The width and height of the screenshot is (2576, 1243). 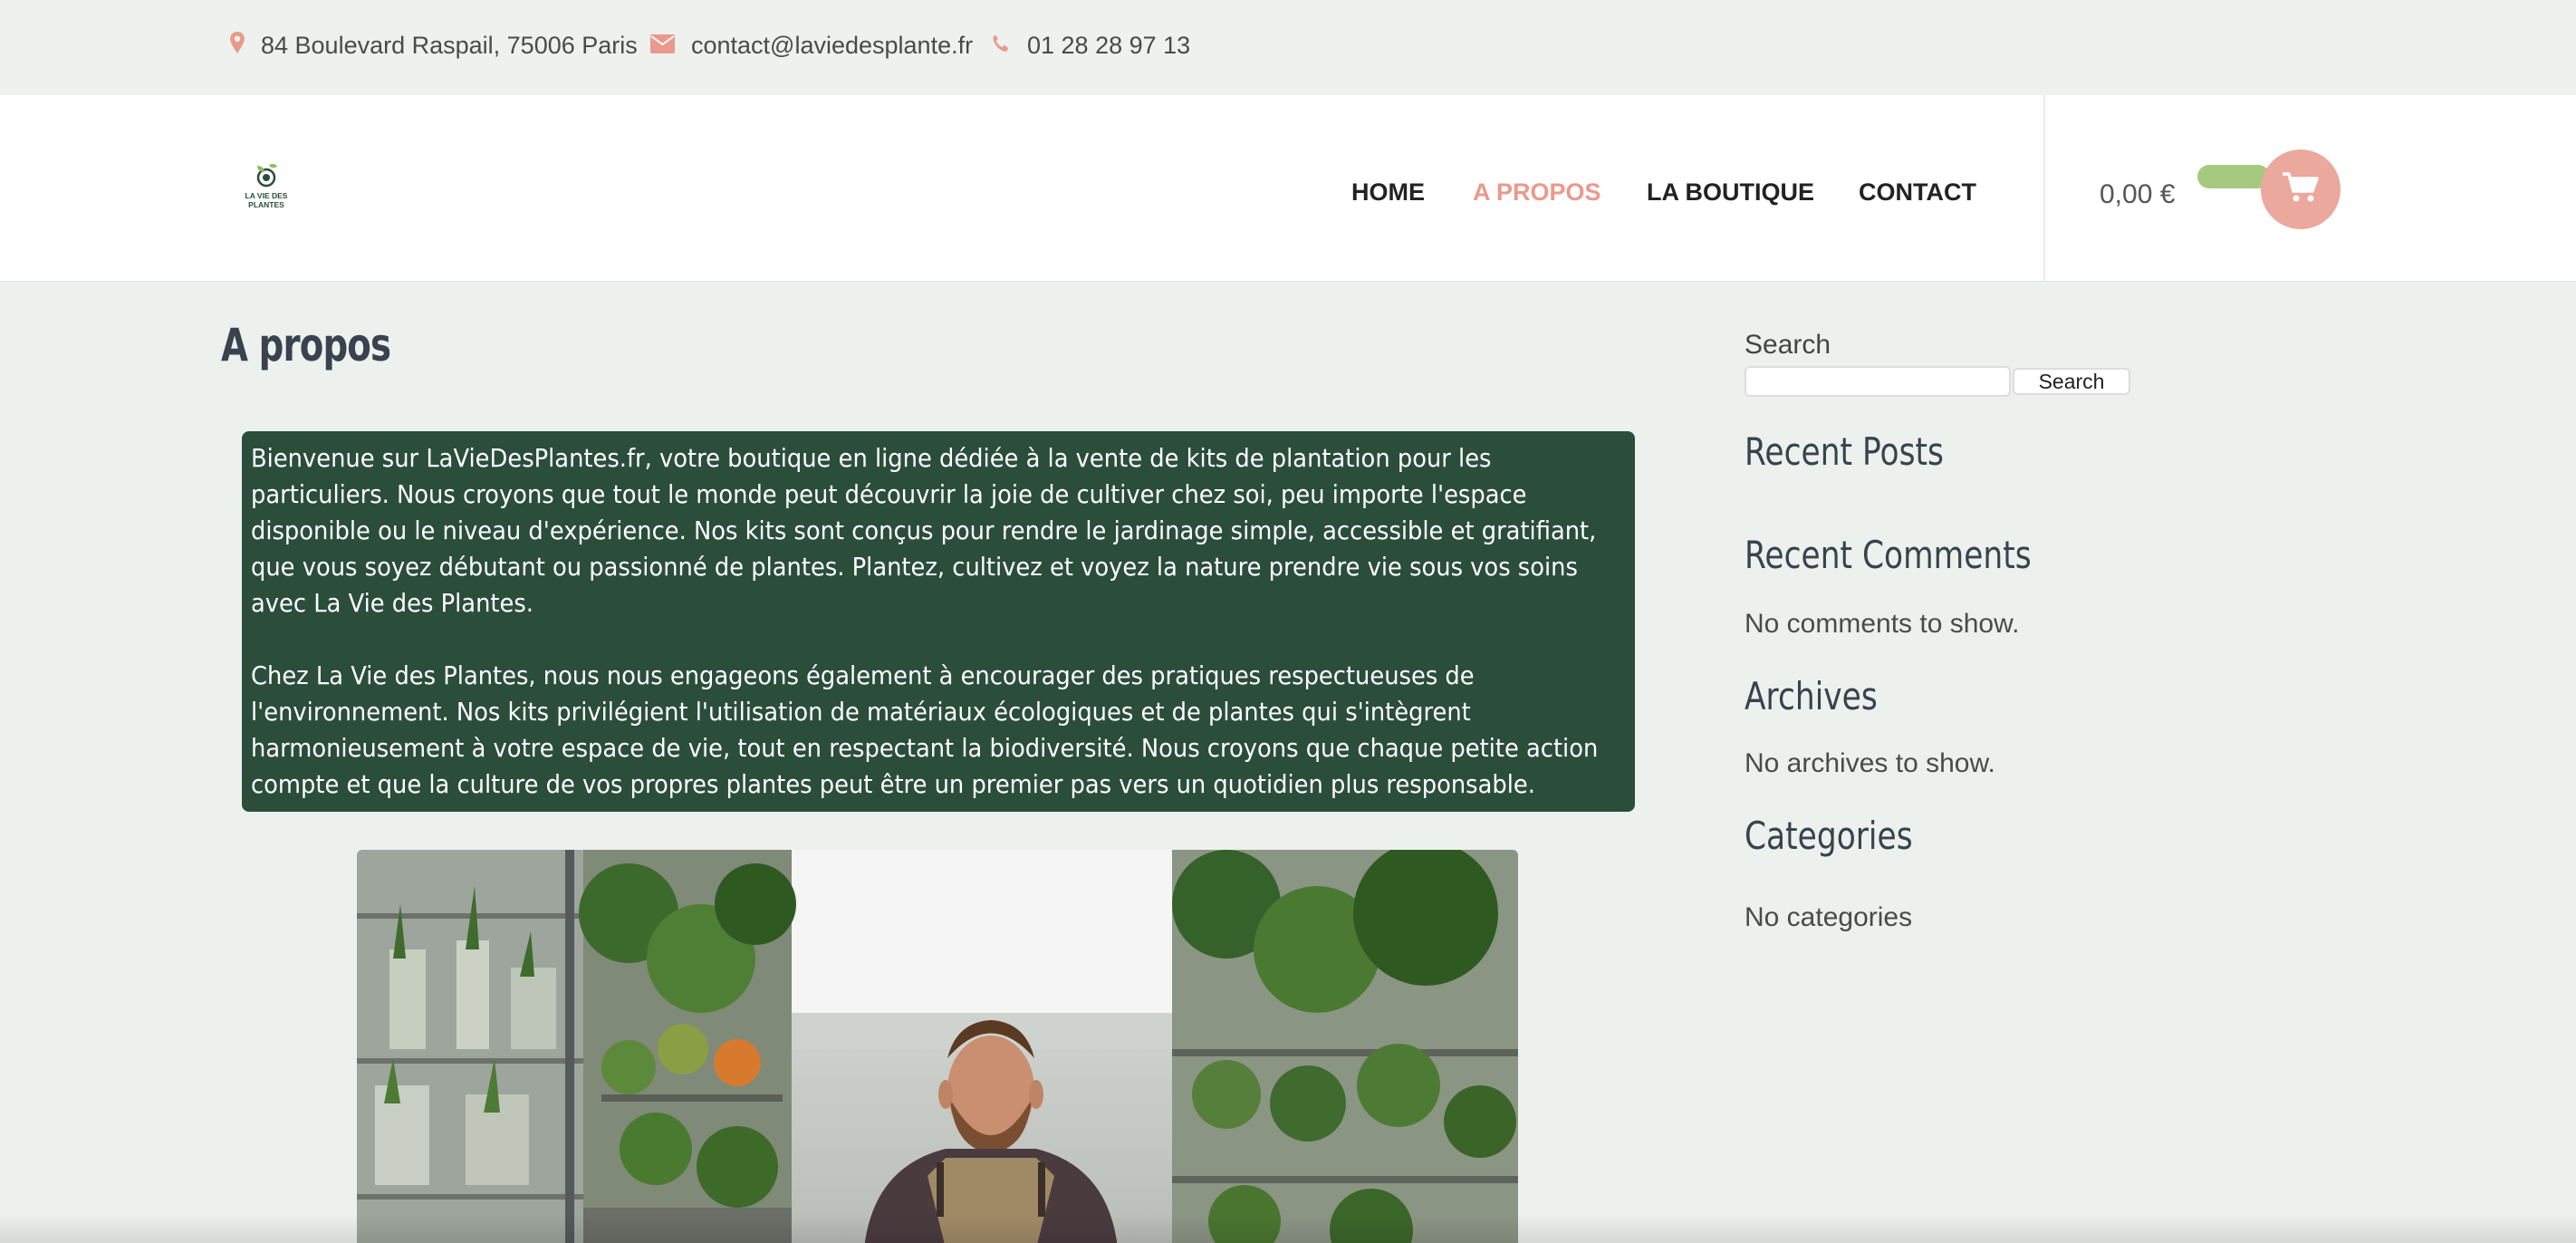 I want to click on address-text: 84 Boulevard Raspail, 75006 Paris, so click(x=449, y=45).